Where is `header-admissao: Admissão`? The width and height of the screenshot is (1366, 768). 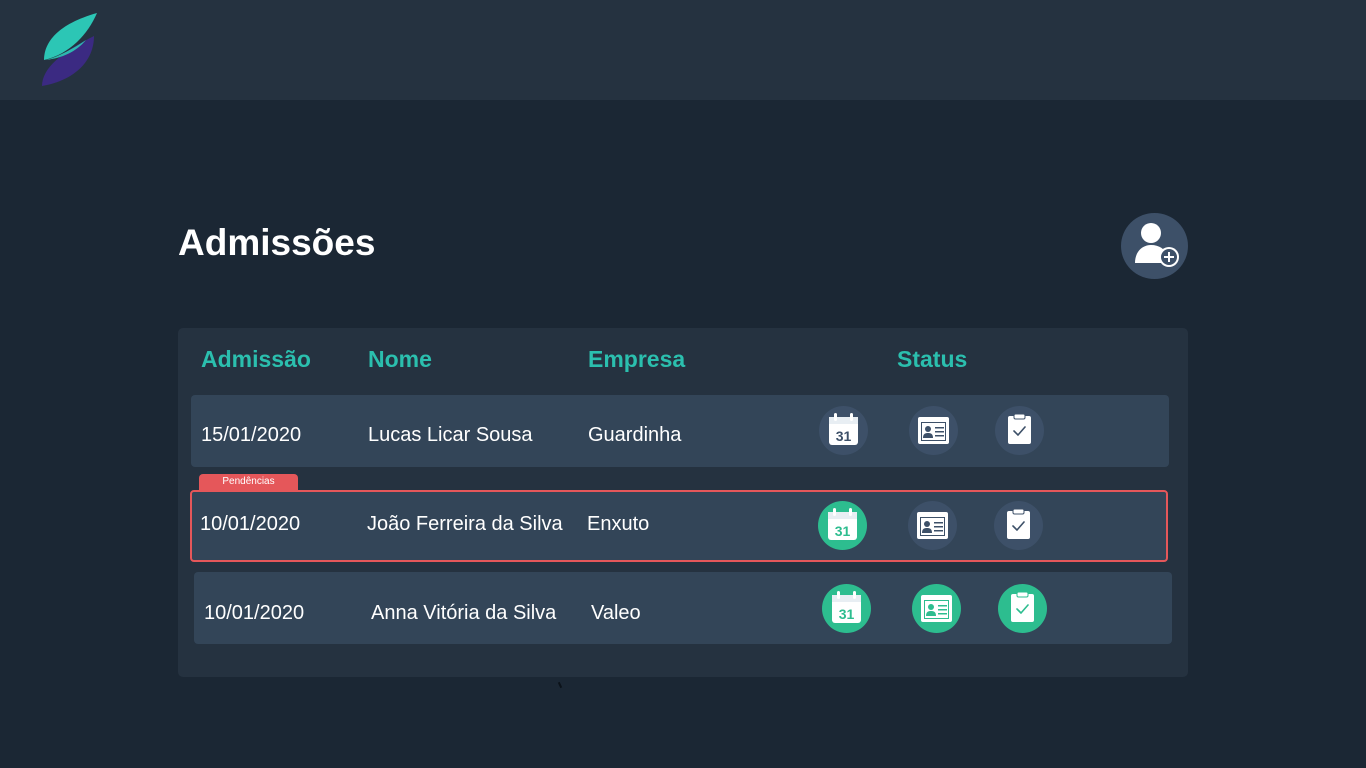
header-admissao: Admissão is located at coordinates (256, 359).